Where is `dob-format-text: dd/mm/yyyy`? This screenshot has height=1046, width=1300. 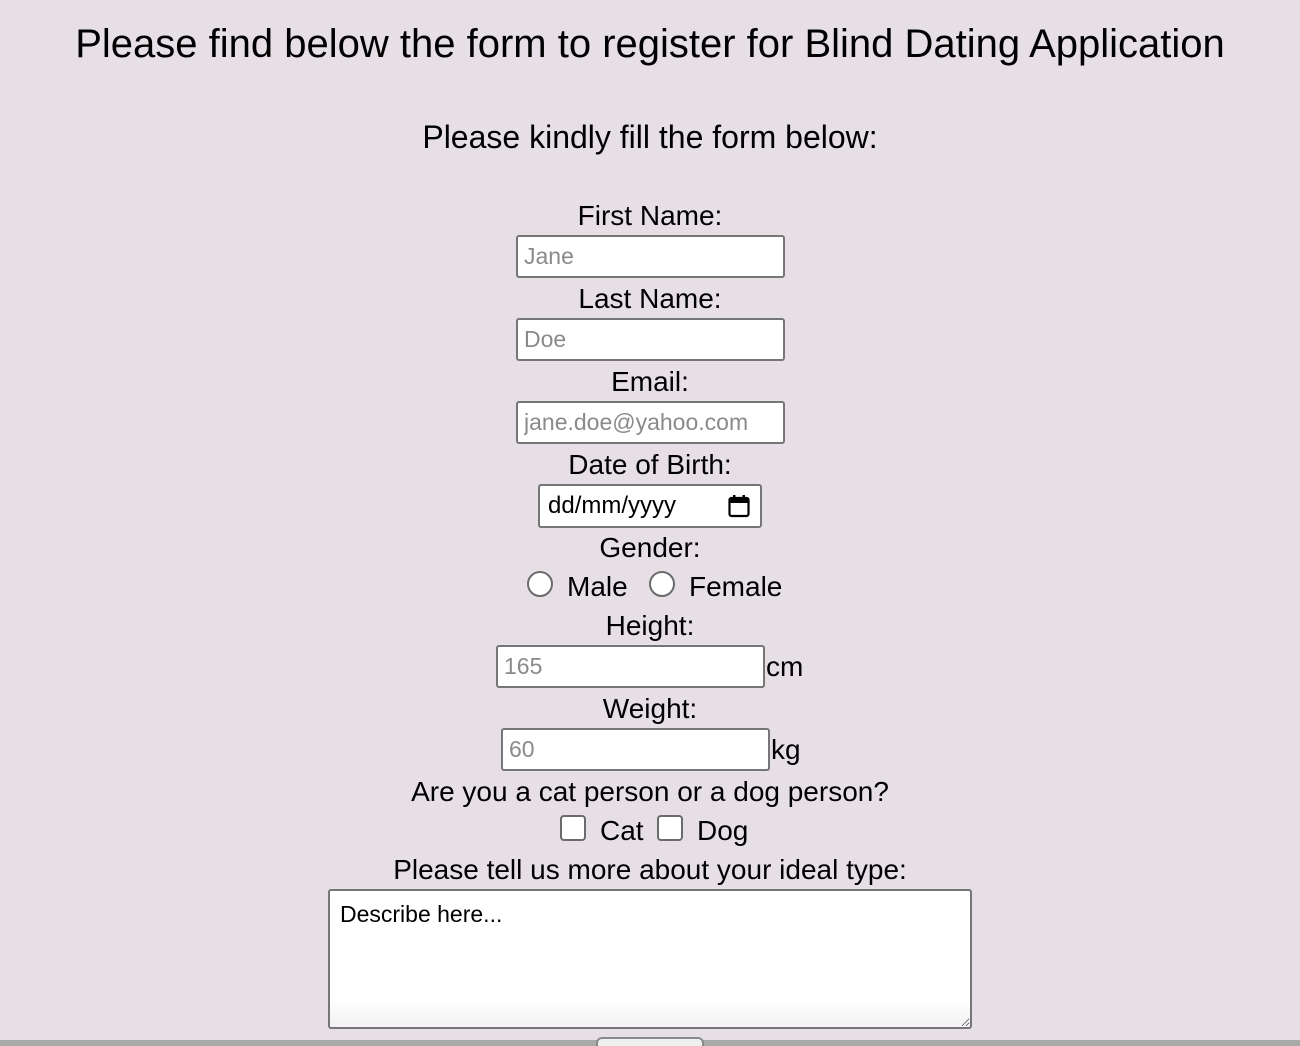 dob-format-text: dd/mm/yyyy is located at coordinates (612, 505).